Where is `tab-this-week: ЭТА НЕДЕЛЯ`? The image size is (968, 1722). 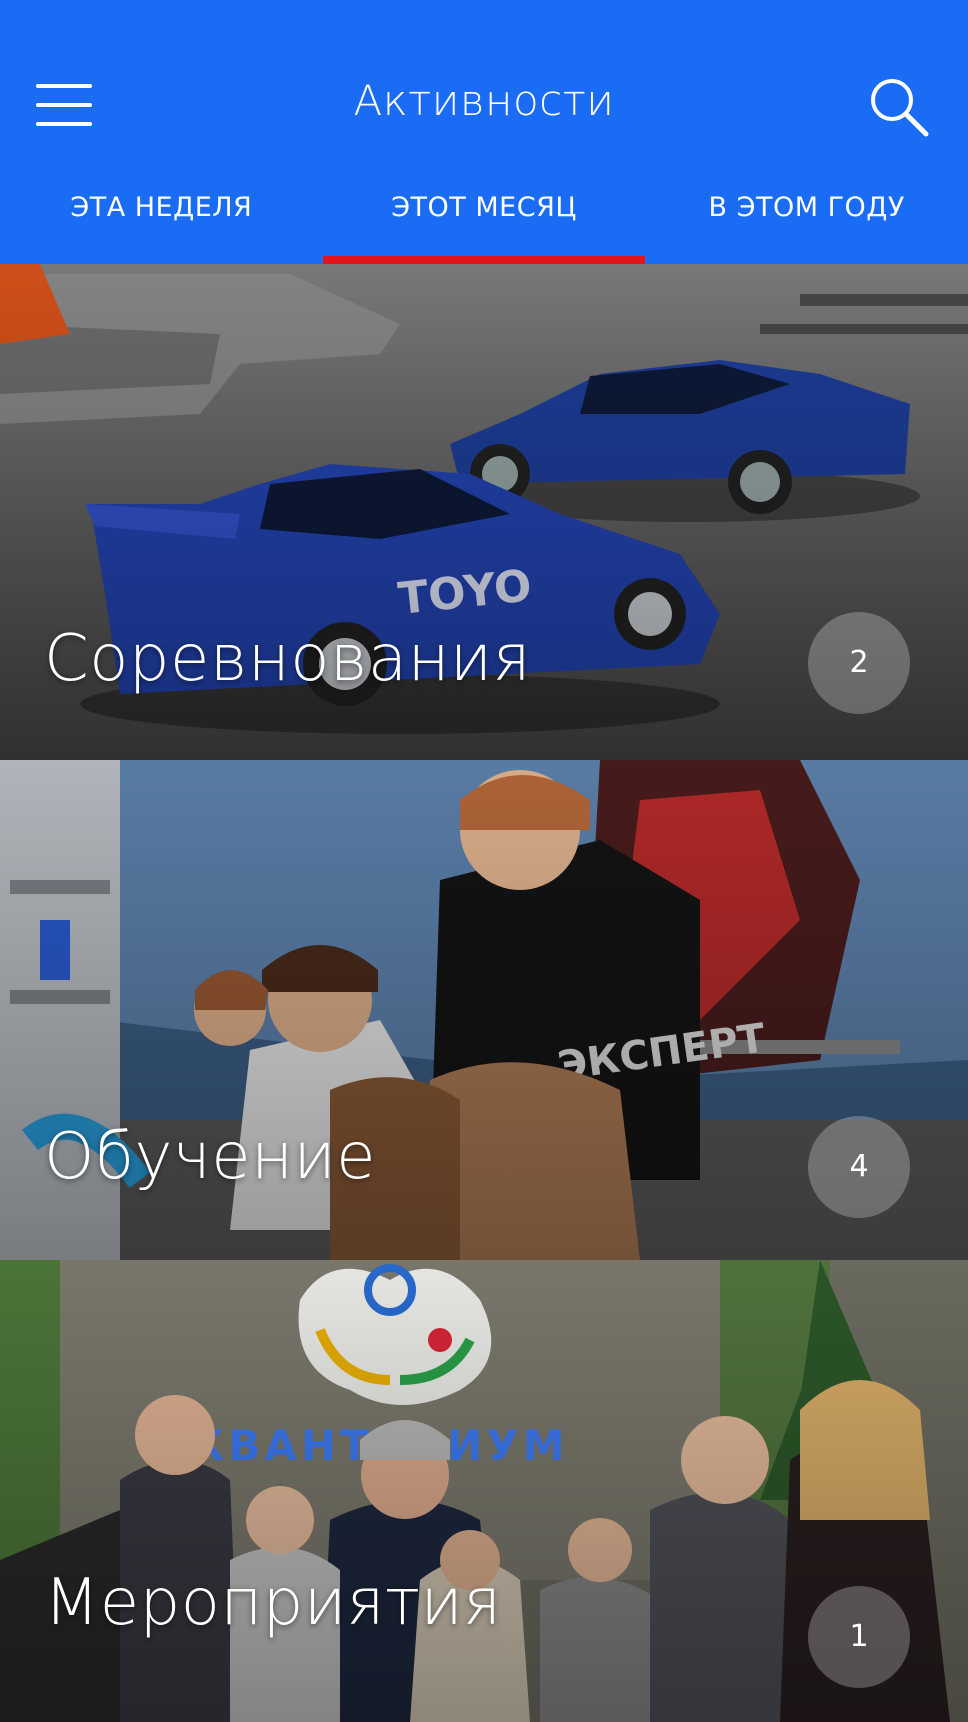 tab-this-week: ЭТА НЕДЕЛЯ is located at coordinates (161, 217).